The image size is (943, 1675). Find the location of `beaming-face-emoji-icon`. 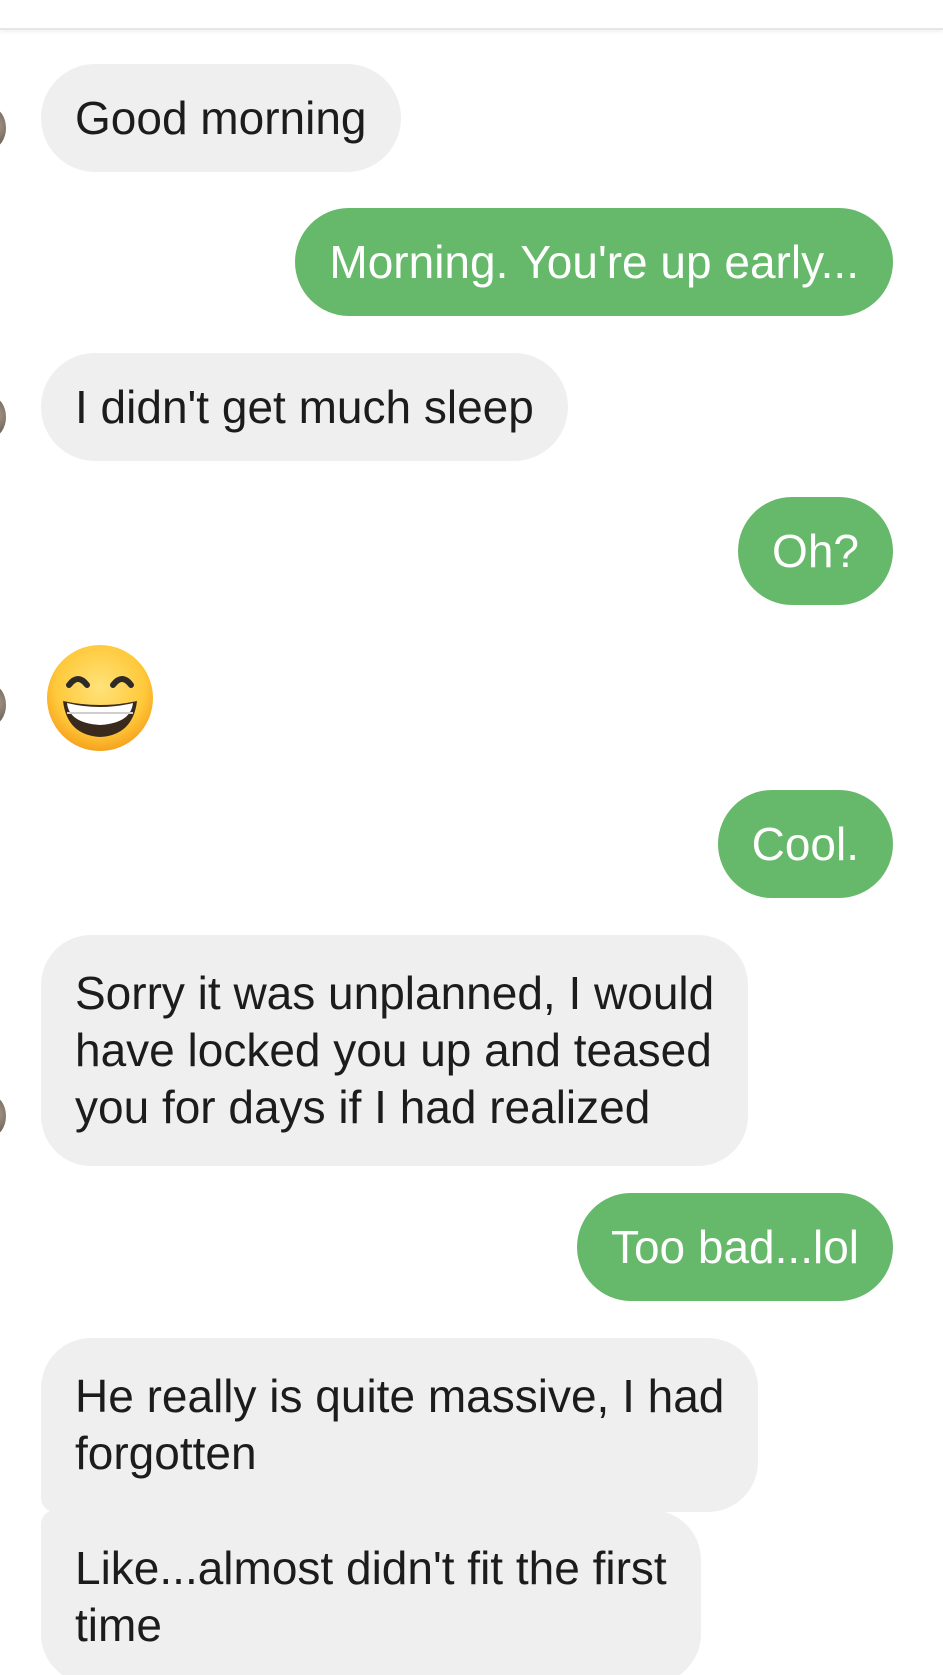

beaming-face-emoji-icon is located at coordinates (100, 698).